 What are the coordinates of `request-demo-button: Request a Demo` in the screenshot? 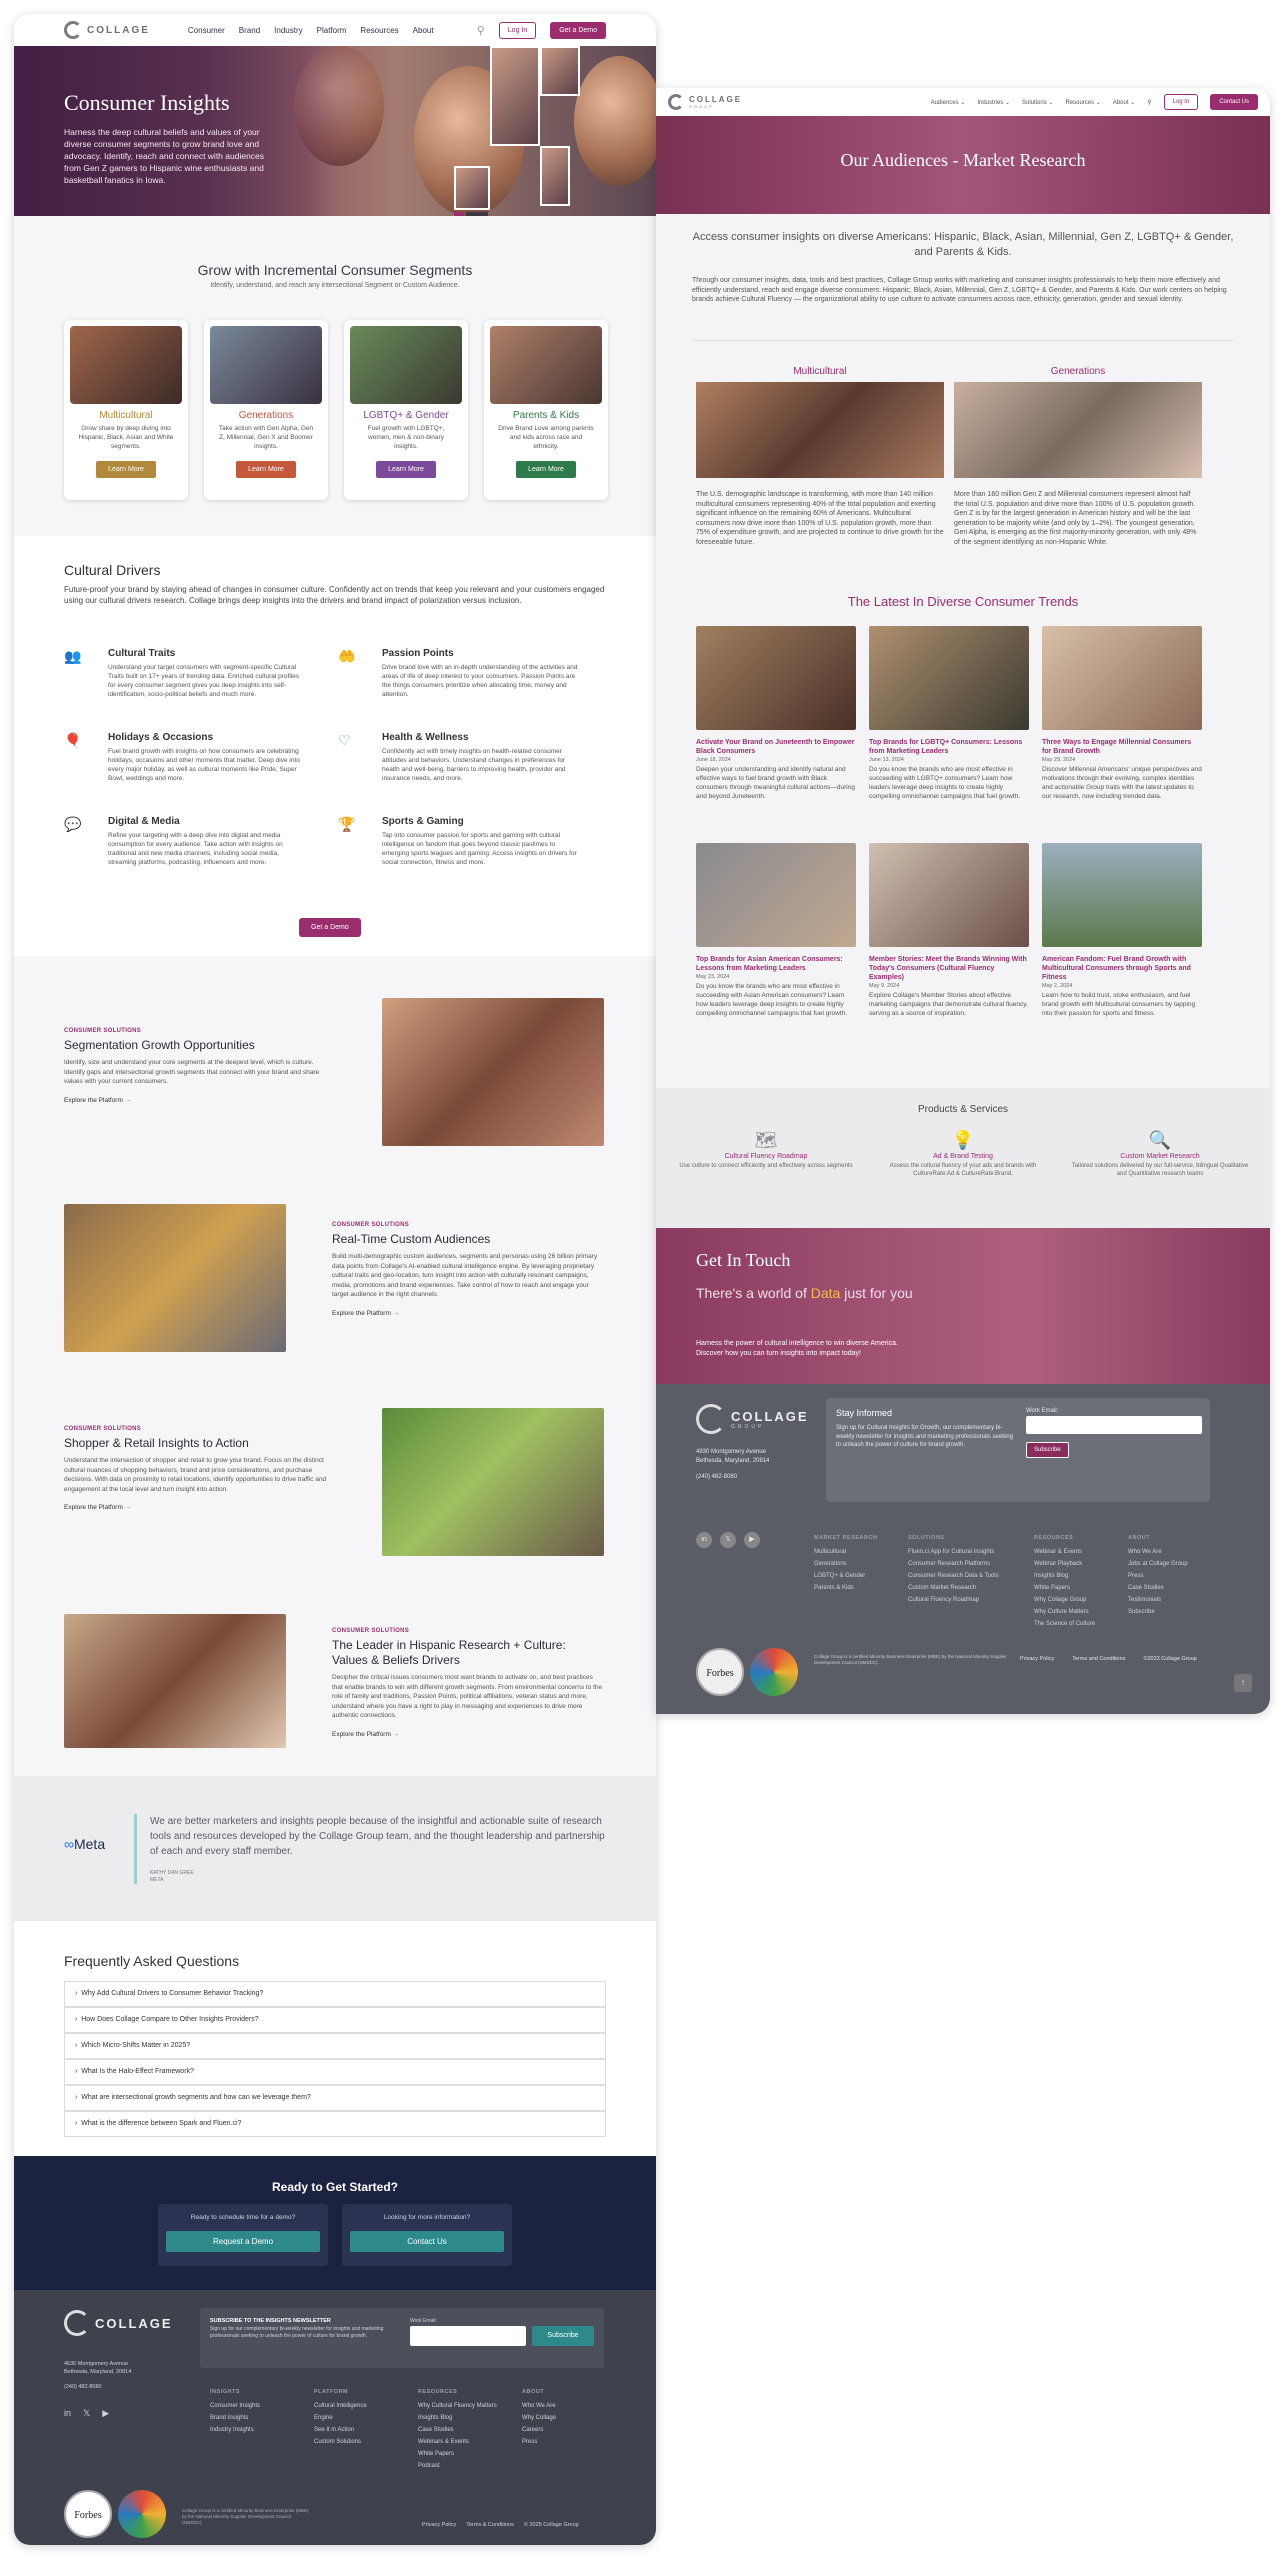 It's located at (243, 2241).